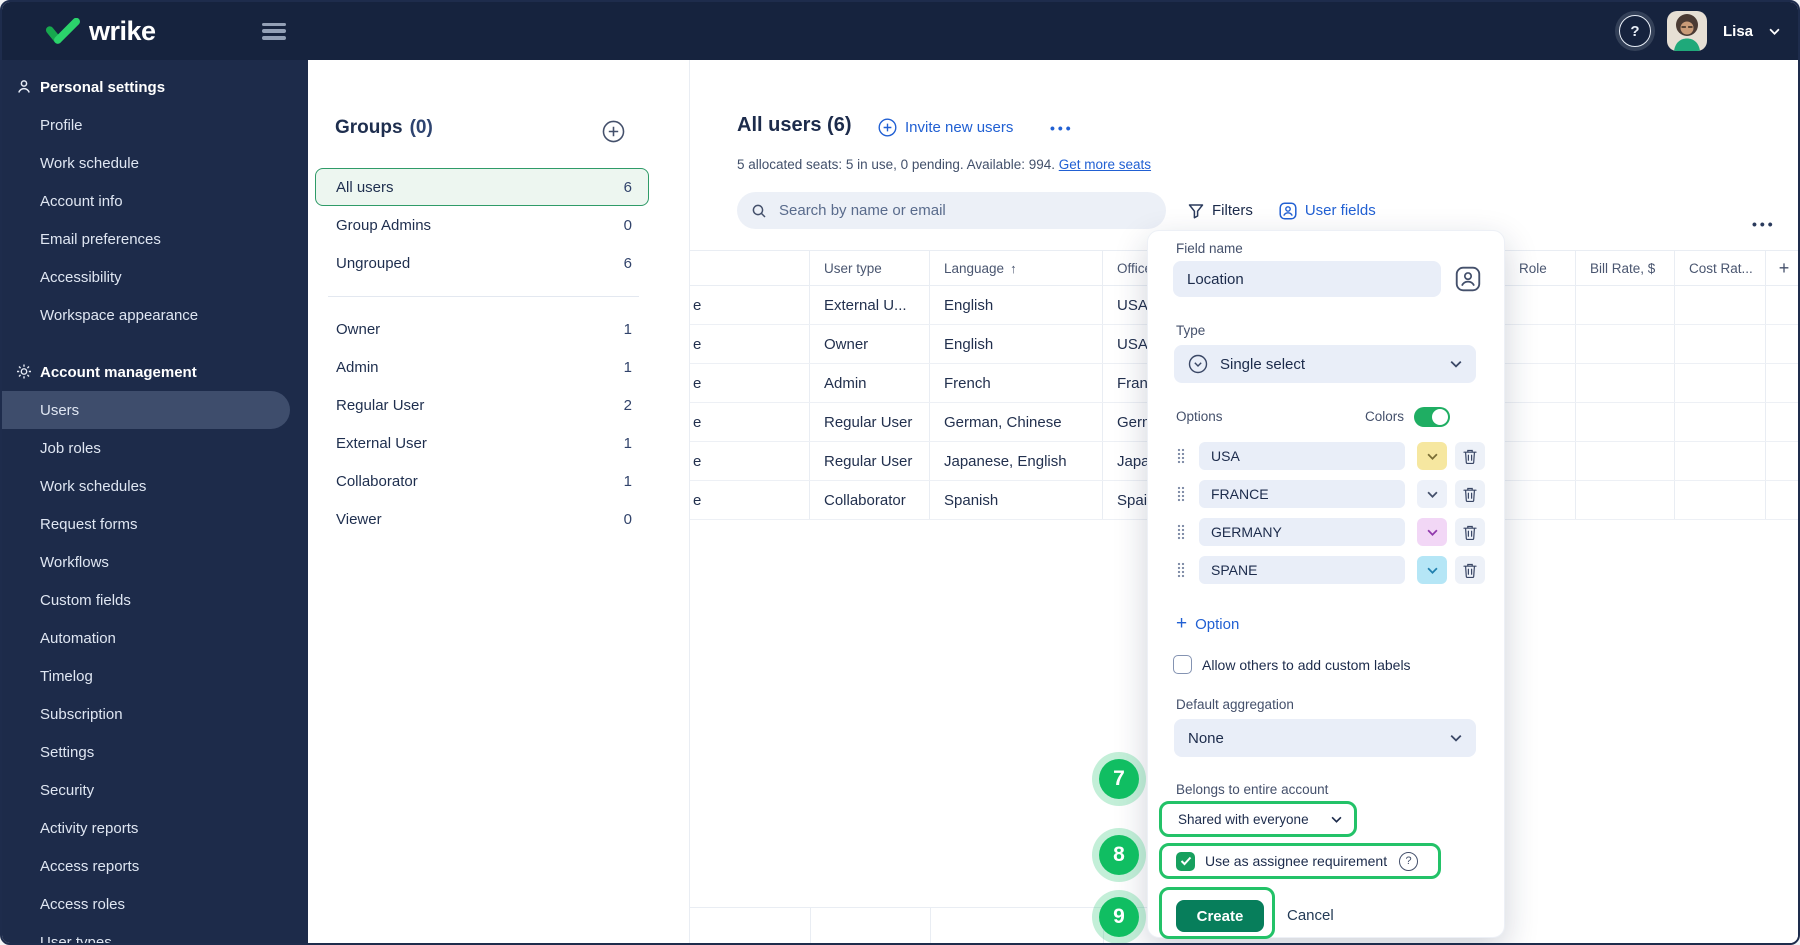 The width and height of the screenshot is (1800, 945). I want to click on colors-toggle, so click(1432, 417).